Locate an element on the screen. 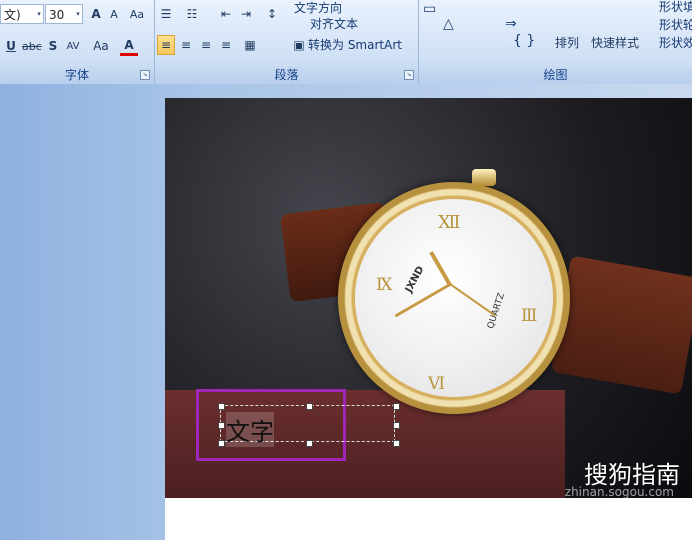 This screenshot has height=540, width=692. resize-handle-bottom-left is located at coordinates (221, 443).